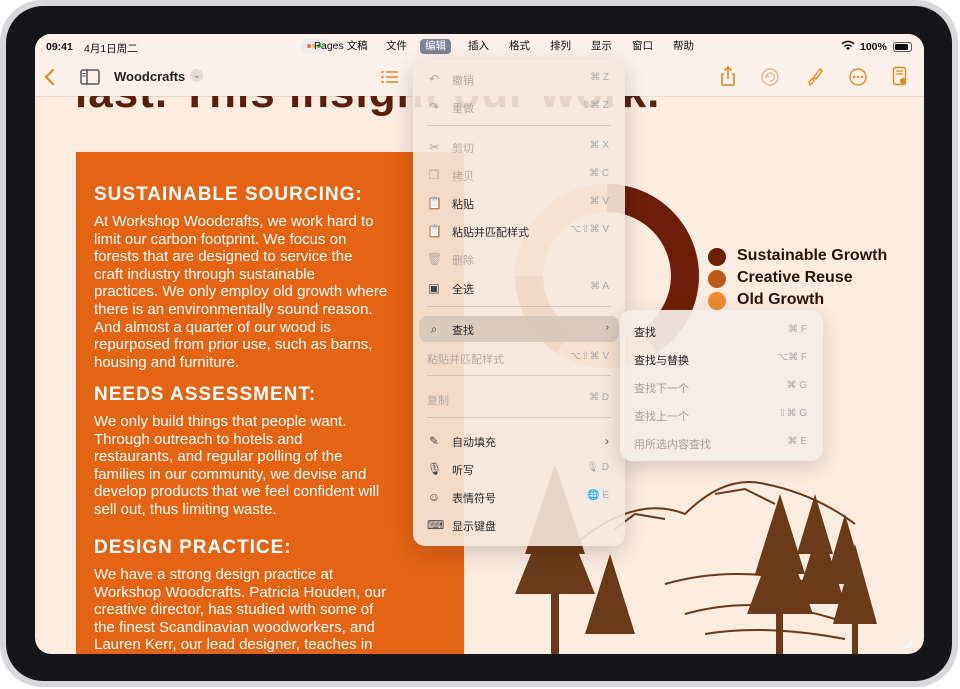 The image size is (960, 689). I want to click on menu-item-label: 听写, so click(463, 471).